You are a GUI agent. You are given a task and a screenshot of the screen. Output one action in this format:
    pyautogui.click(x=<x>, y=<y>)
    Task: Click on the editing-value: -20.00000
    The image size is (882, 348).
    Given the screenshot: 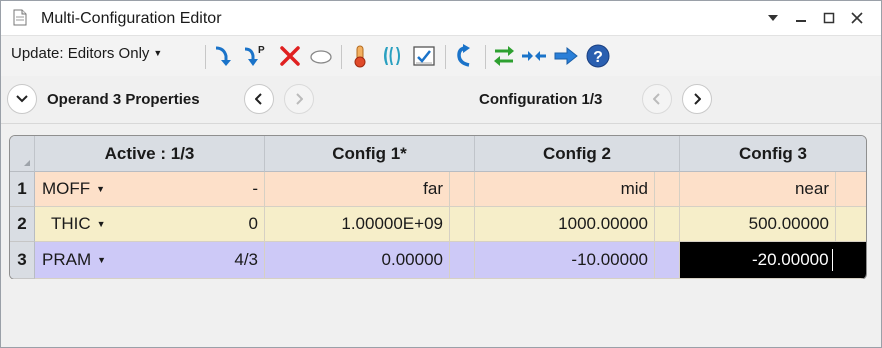 What is the action you would take?
    pyautogui.click(x=790, y=259)
    